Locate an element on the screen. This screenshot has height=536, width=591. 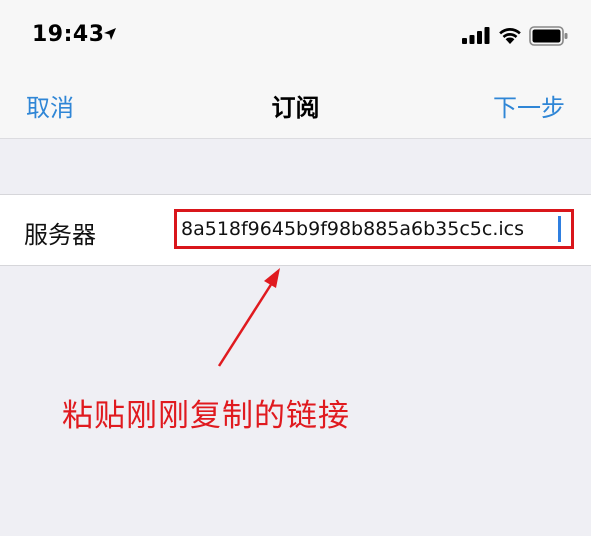
annotation-text: 粘贴刚刚复制的链接 is located at coordinates (206, 416).